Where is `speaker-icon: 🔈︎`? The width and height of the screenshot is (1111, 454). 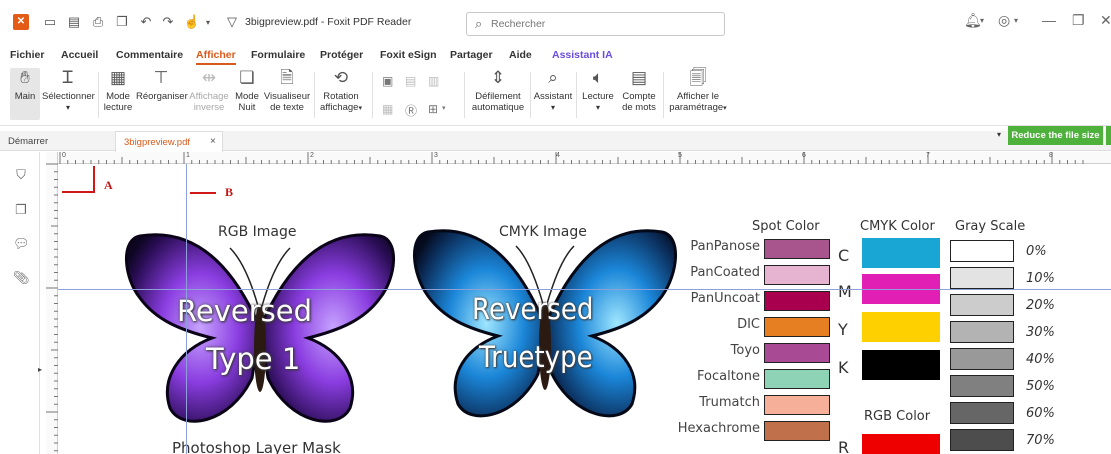
speaker-icon: 🔈︎ is located at coordinates (598, 77).